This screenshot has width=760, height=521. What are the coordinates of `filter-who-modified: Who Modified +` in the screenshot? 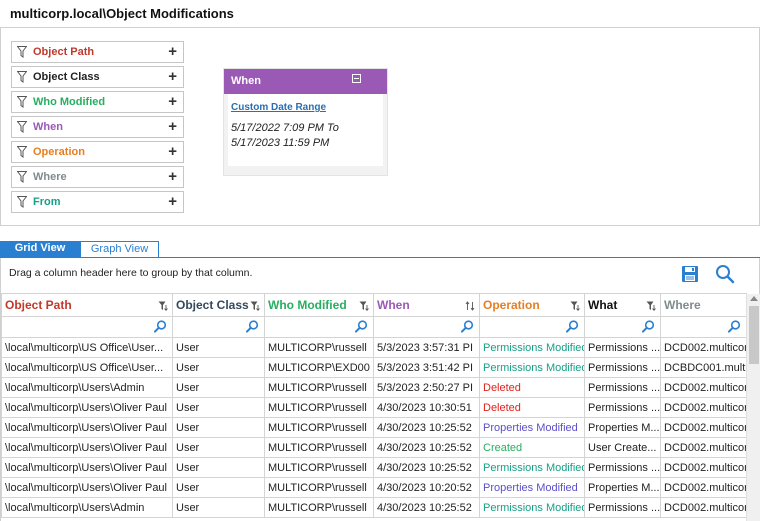 It's located at (97, 102).